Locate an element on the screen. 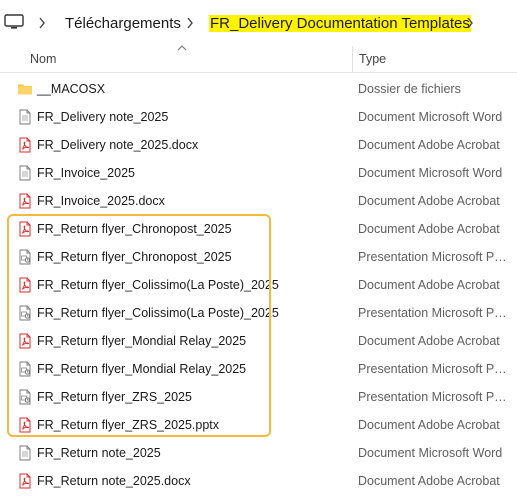 The height and width of the screenshot is (503, 517). file-row: FR_Invoice_2025 Document Microsoft Word is located at coordinates (258, 173).